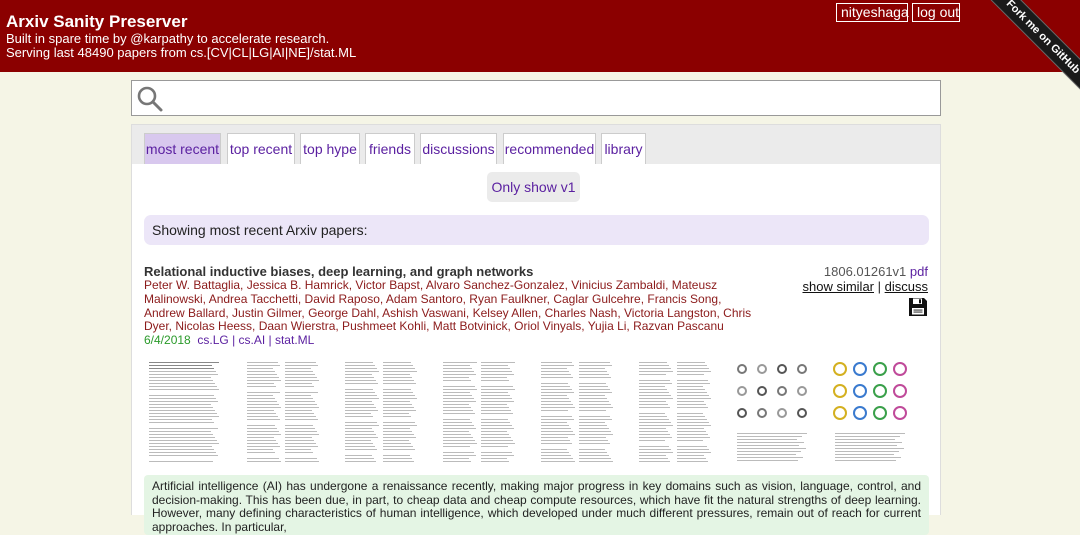 This screenshot has width=1080, height=535. I want to click on search-input, so click(552, 99).